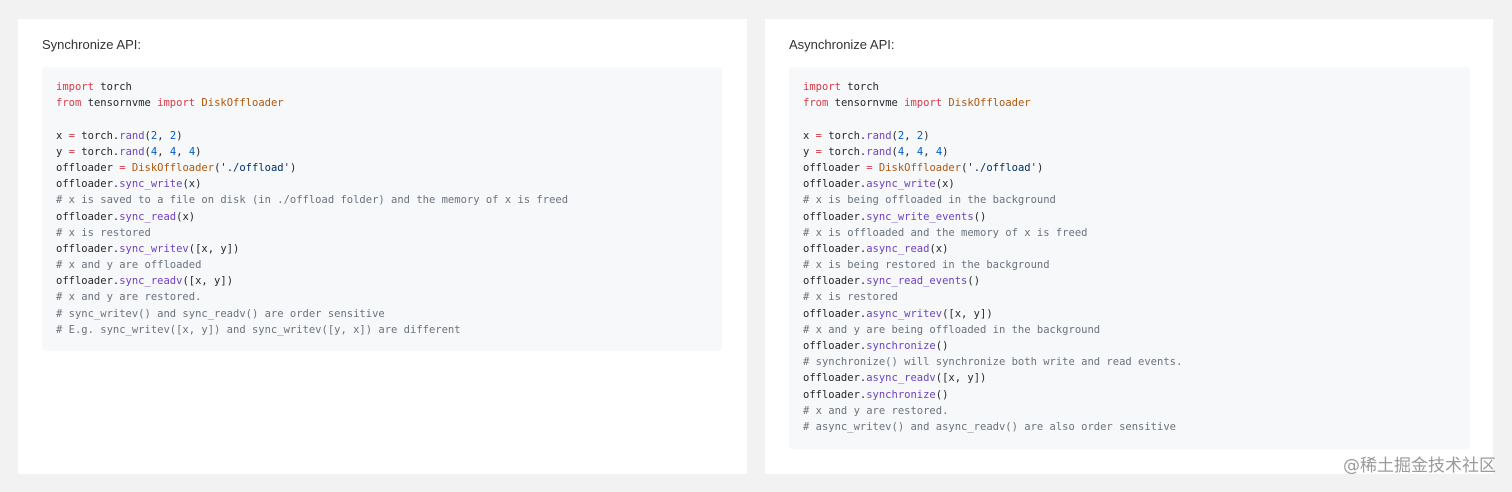 The width and height of the screenshot is (1512, 492). I want to click on code-token: torch, so click(112, 87).